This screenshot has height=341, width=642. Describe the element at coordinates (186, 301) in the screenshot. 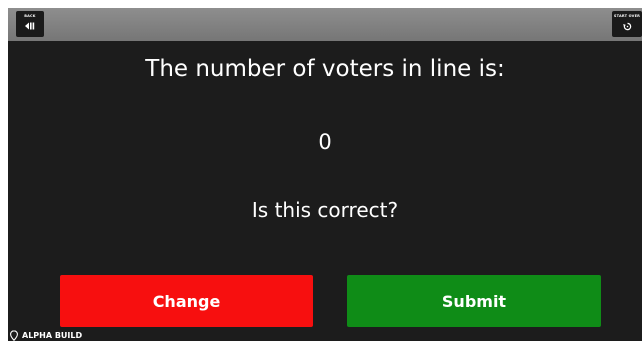

I see `change-button: Change` at that location.